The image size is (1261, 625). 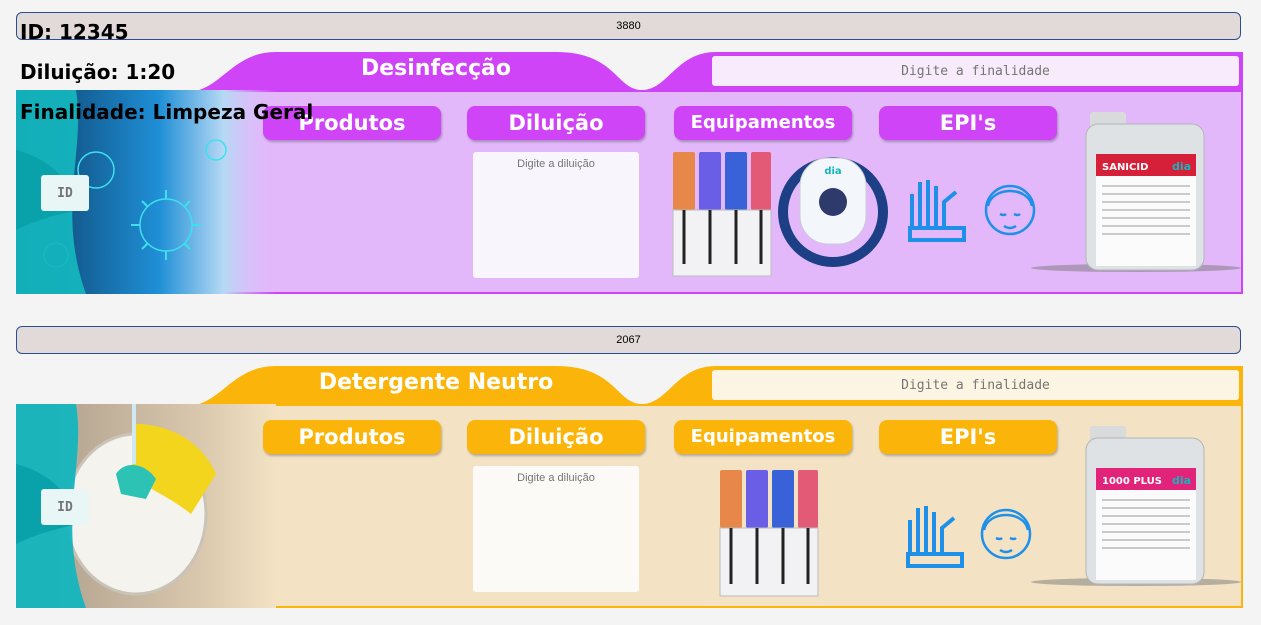 What do you see at coordinates (1136, 506) in the screenshot?
I see `product-bottle-1000-plus: 1000 PLUS dia` at bounding box center [1136, 506].